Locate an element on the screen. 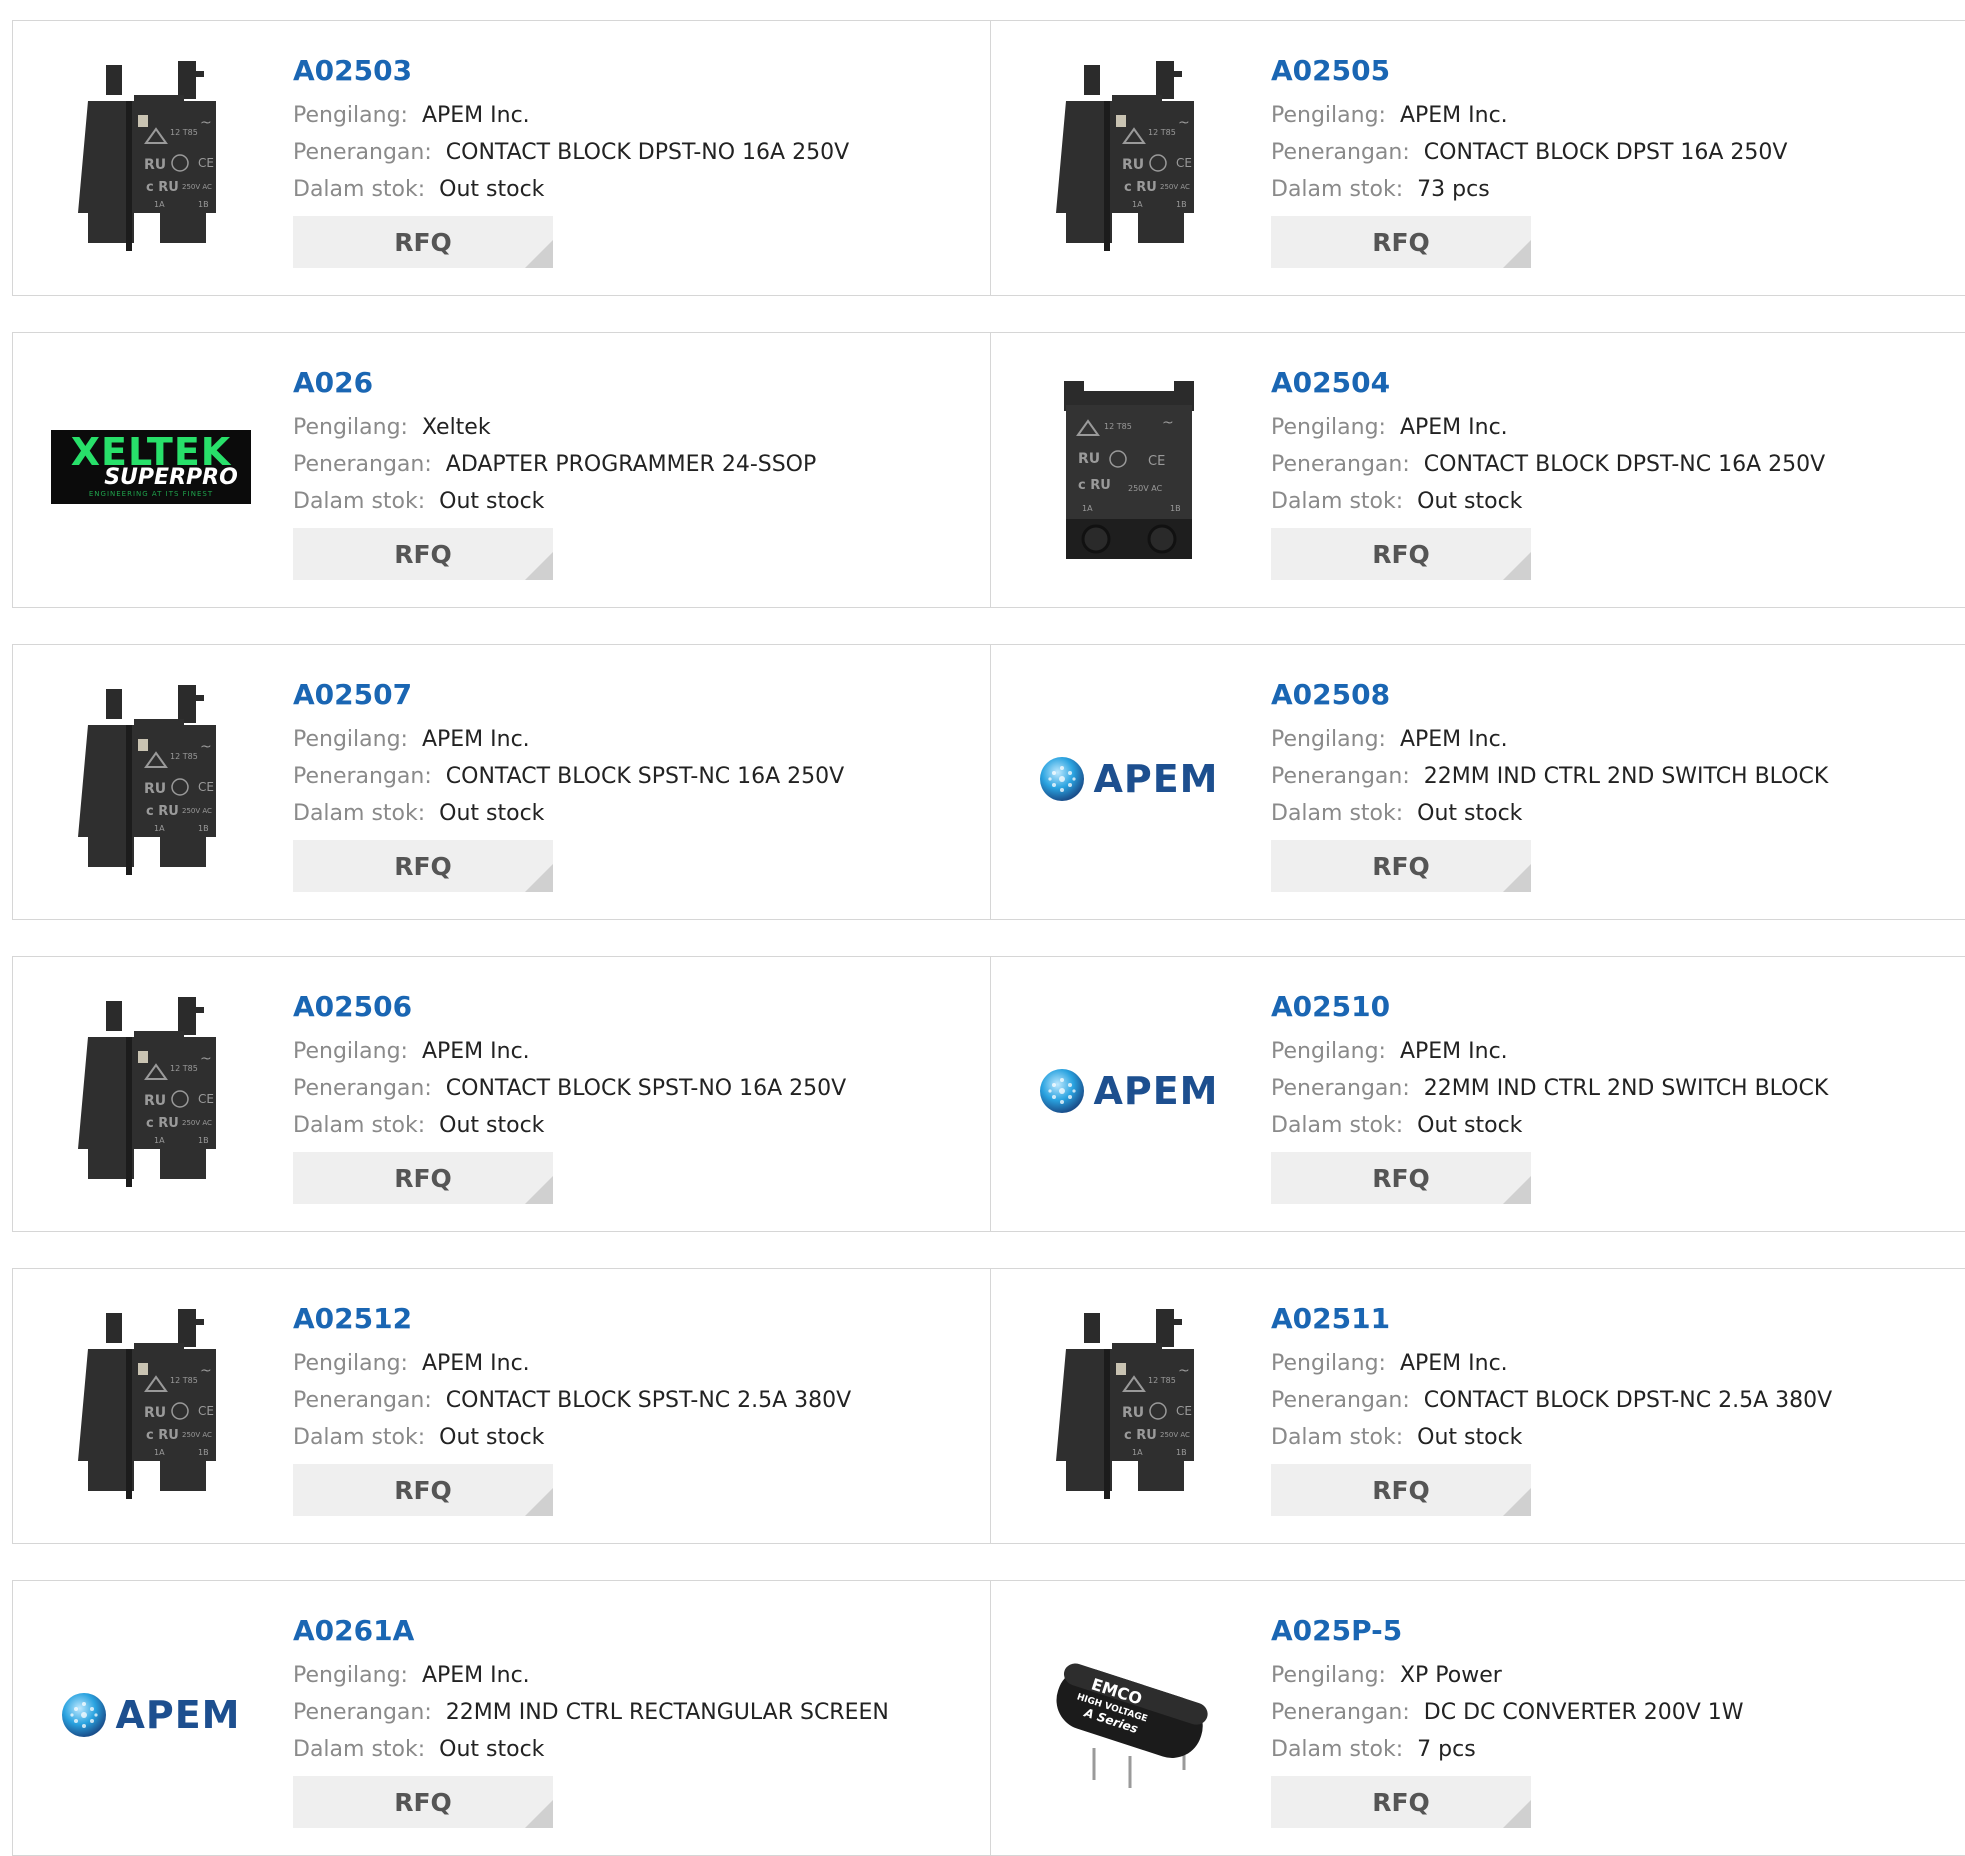  part-number-link: A02512 is located at coordinates (572, 1319).